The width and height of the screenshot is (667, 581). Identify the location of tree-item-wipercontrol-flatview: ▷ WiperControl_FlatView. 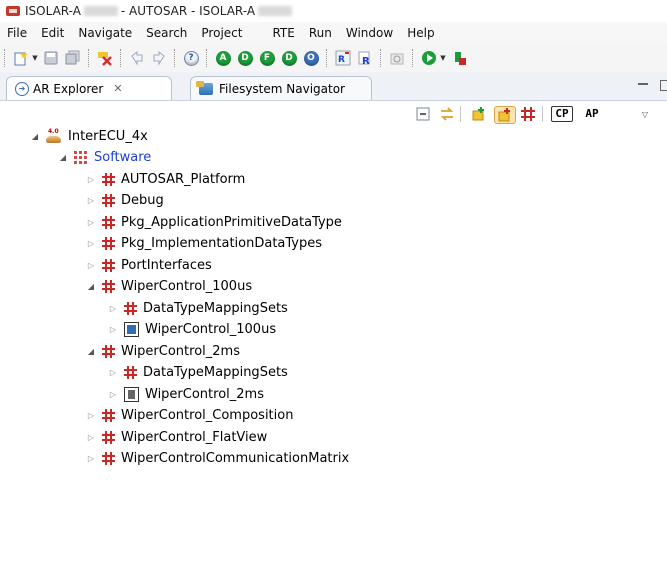
(176, 437).